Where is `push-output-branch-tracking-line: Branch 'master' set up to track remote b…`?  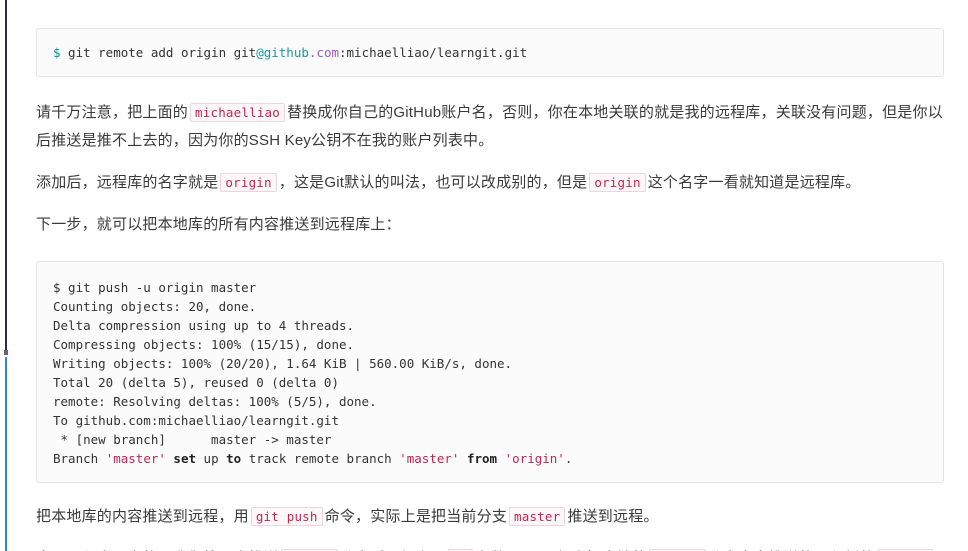 push-output-branch-tracking-line: Branch 'master' set up to track remote b… is located at coordinates (312, 458).